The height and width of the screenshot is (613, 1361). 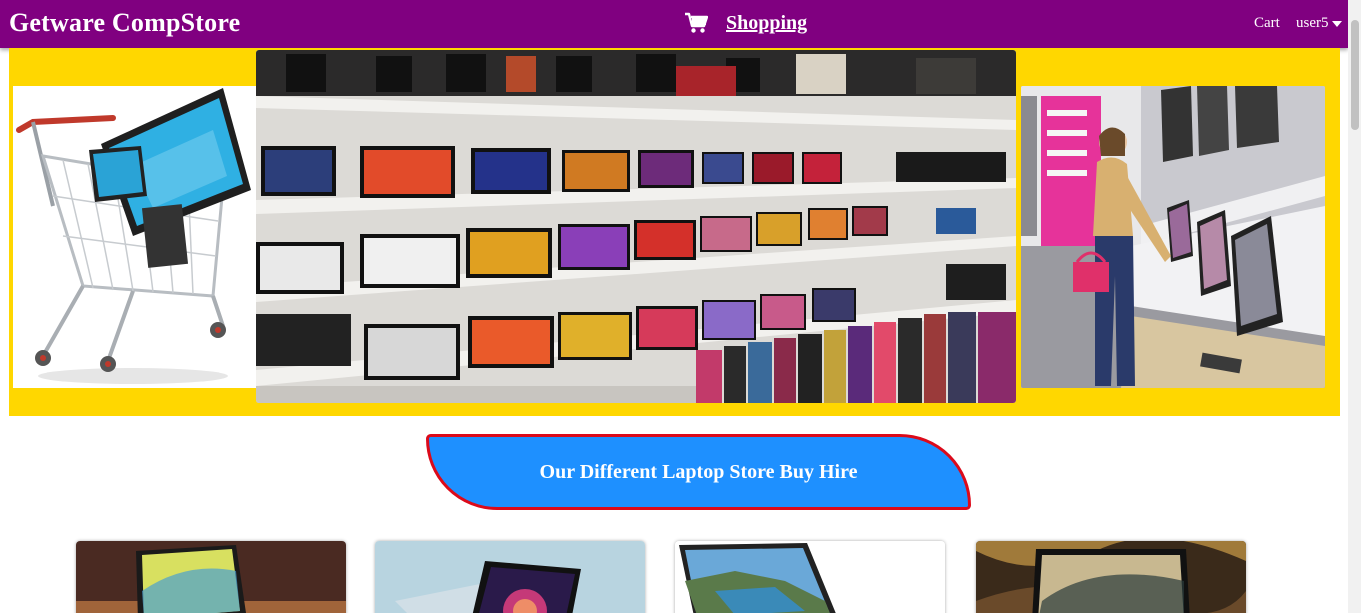 I want to click on store-banner: Our Different Laptop Store Buy Hire, so click(x=698, y=472).